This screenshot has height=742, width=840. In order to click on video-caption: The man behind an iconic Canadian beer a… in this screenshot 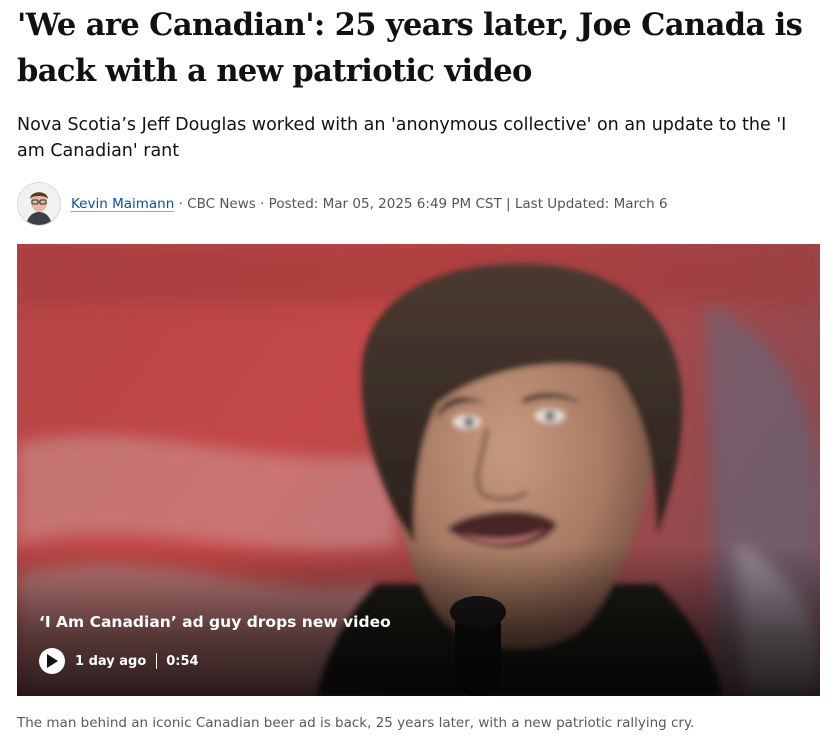, I will do `click(356, 723)`.